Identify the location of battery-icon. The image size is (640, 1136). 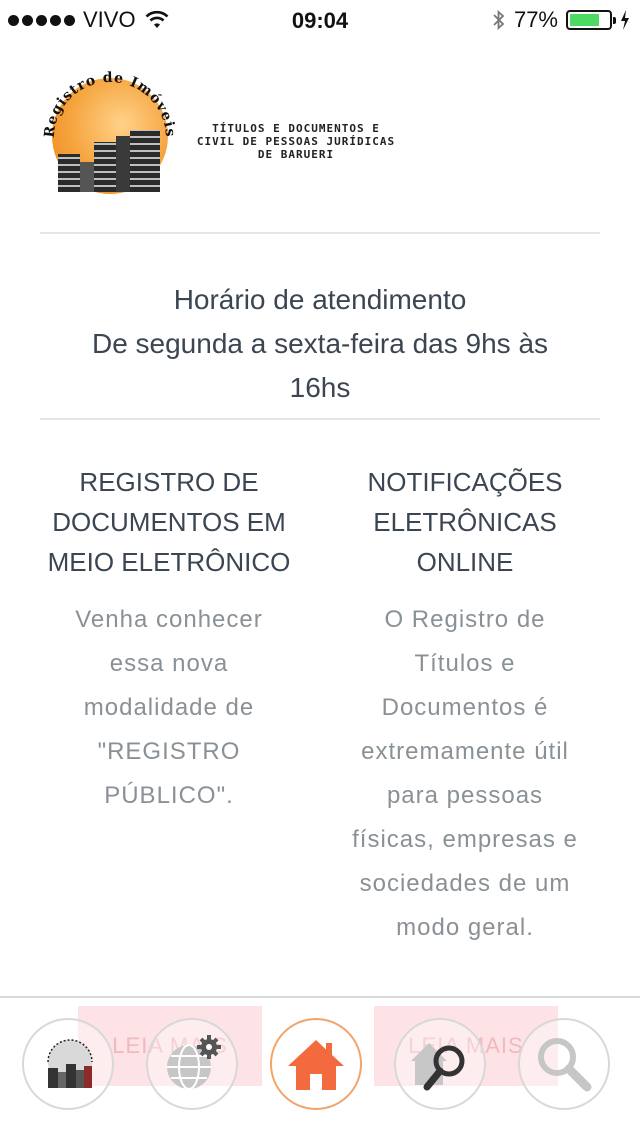
(591, 20).